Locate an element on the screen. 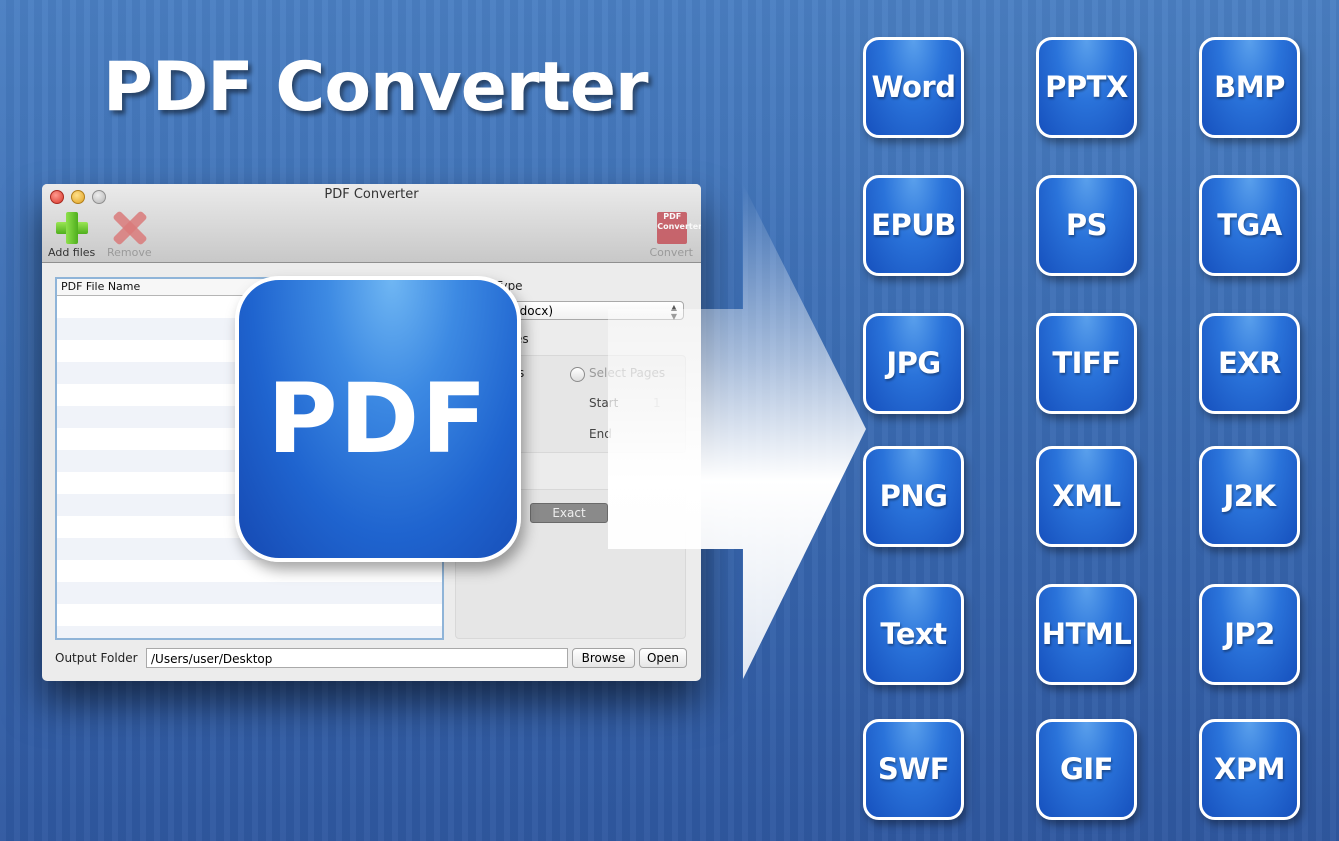  format-tile-xml: XML is located at coordinates (1086, 496).